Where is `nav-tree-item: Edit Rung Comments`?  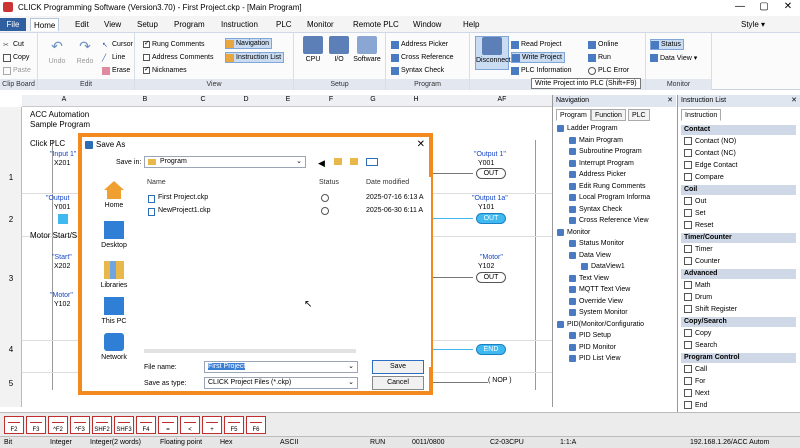 nav-tree-item: Edit Rung Comments is located at coordinates (607, 186).